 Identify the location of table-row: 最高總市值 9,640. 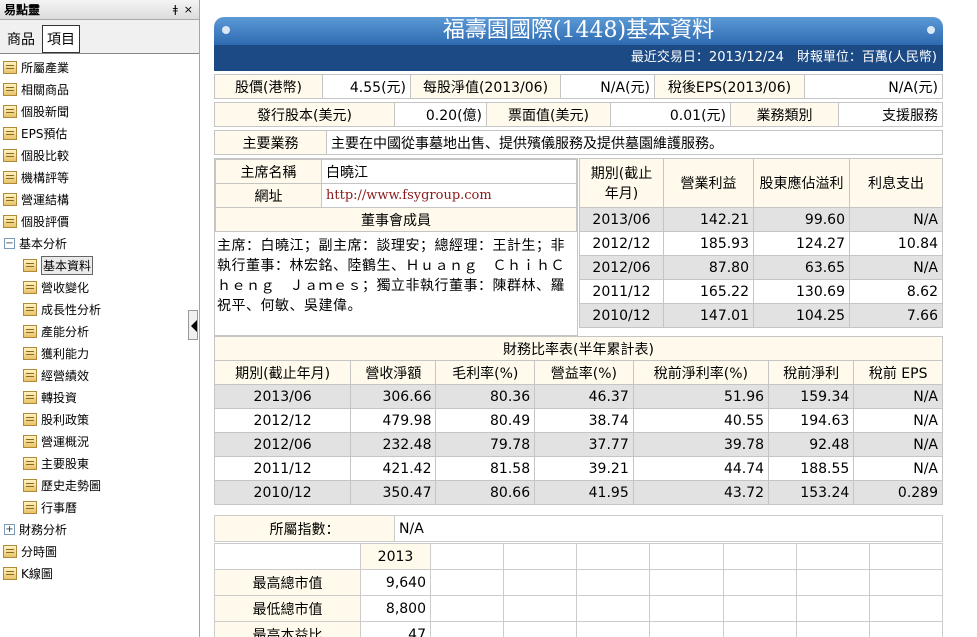
(578, 582).